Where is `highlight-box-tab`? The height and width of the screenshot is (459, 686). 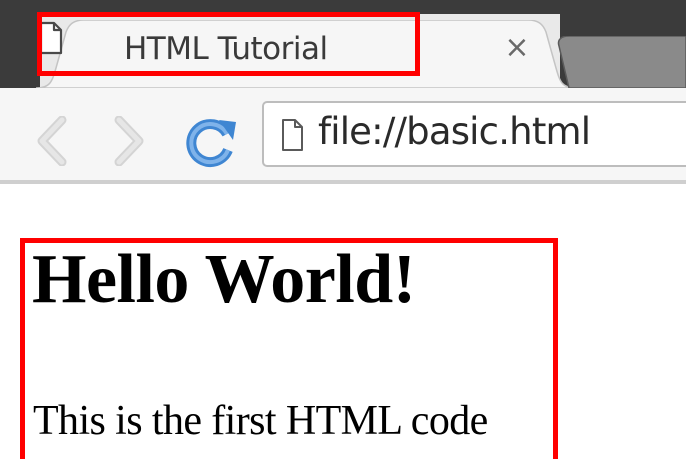 highlight-box-tab is located at coordinates (228, 44).